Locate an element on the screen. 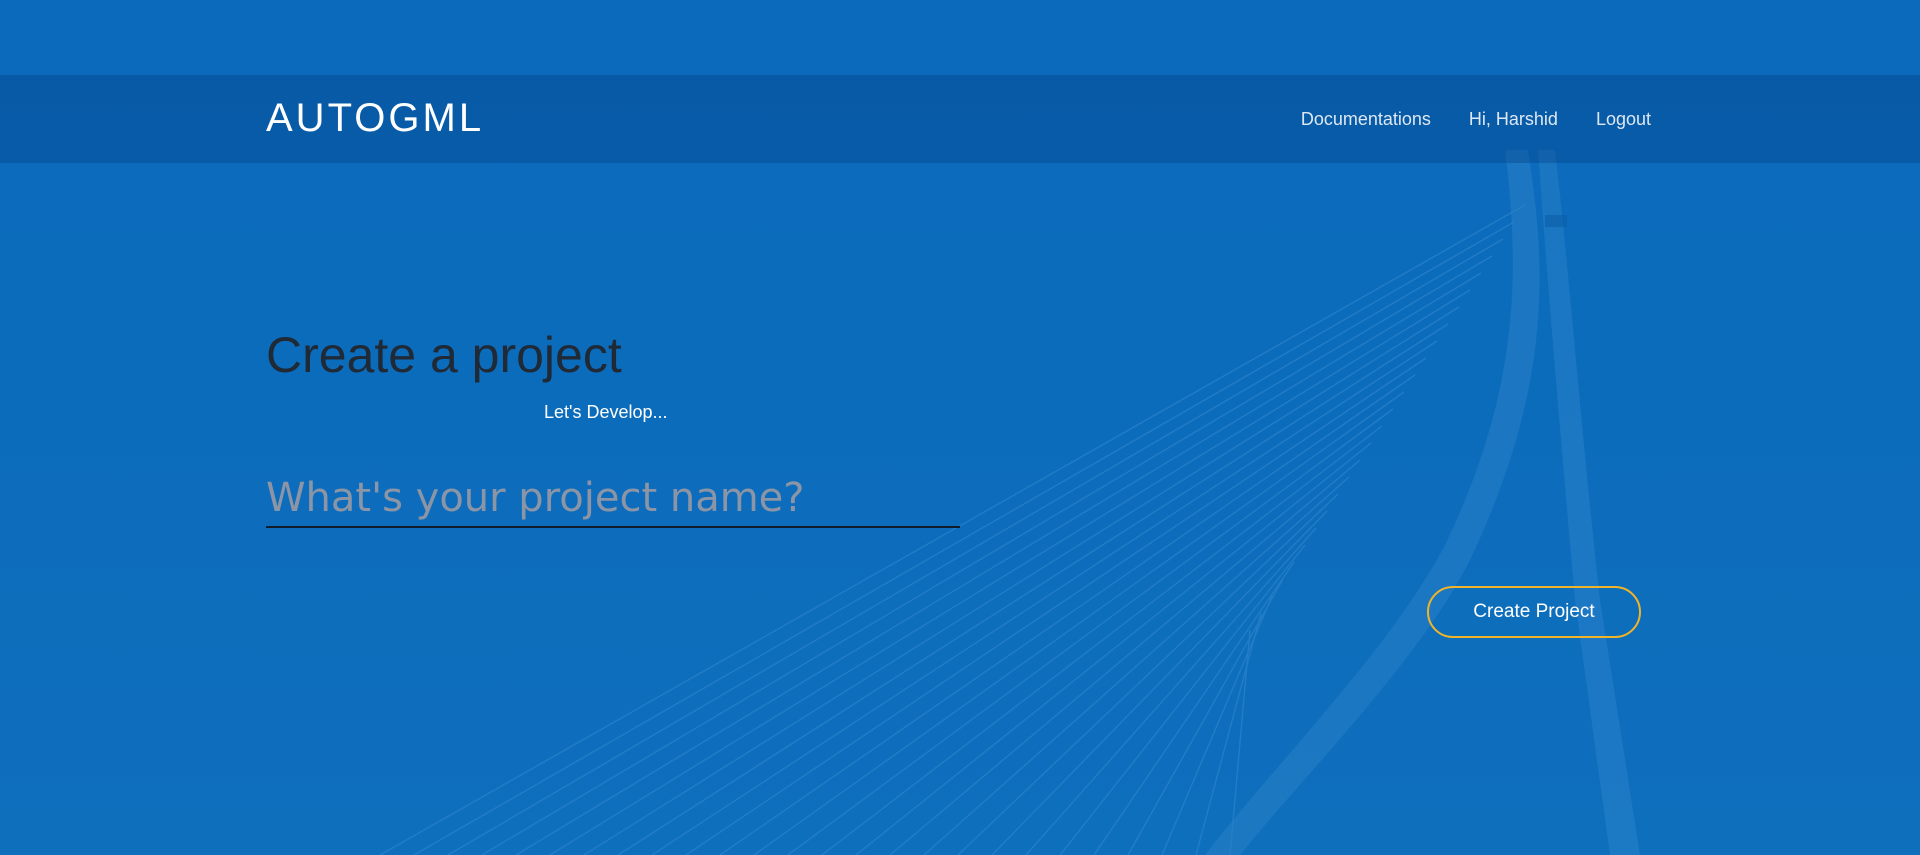  nav-link-user-greeting: Hi, Harshid is located at coordinates (1513, 119).